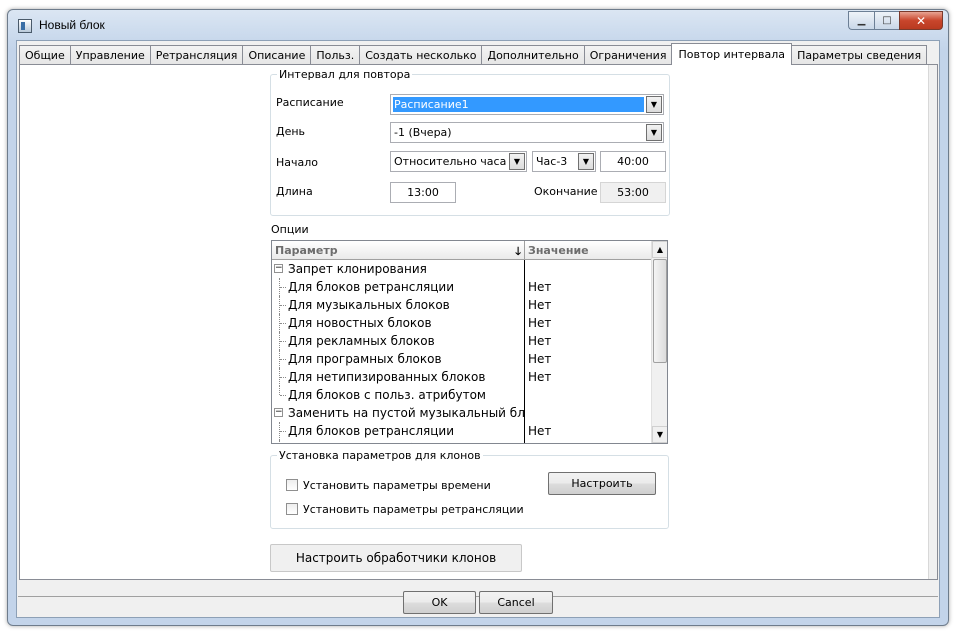 Image resolution: width=957 pixels, height=633 pixels. Describe the element at coordinates (398, 269) in the screenshot. I see `param-cell: − Запрет клонирования` at that location.